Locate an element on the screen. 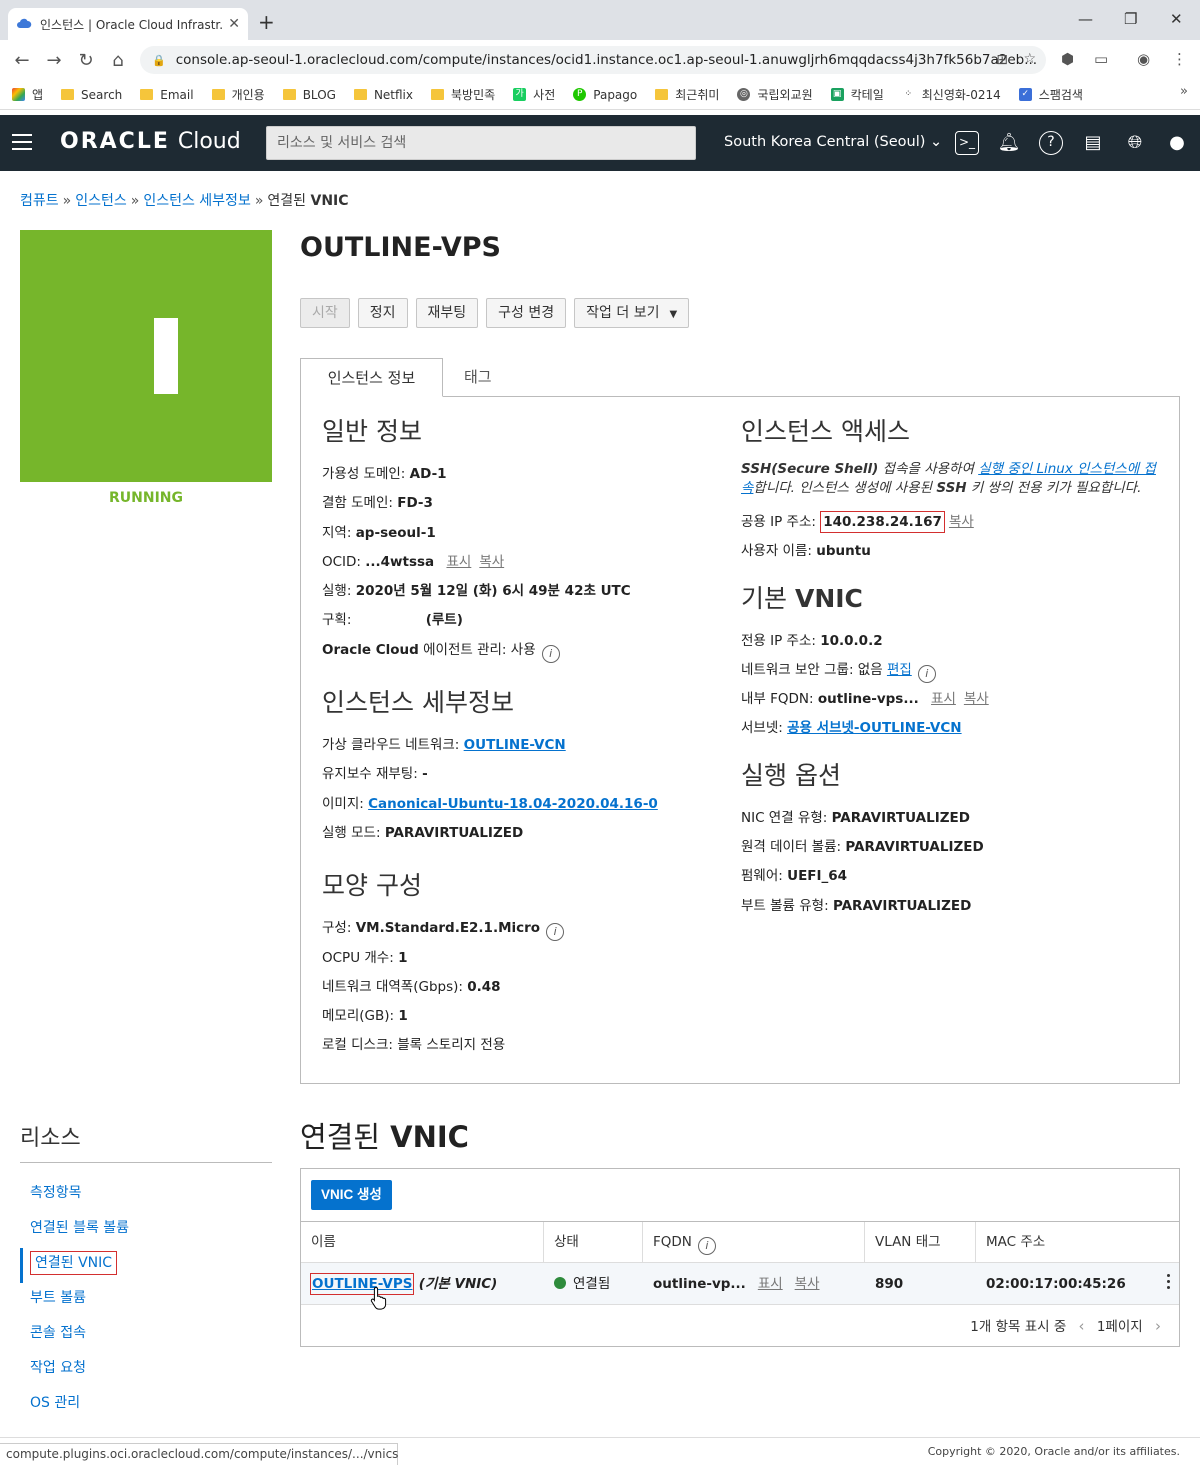 The height and width of the screenshot is (1465, 1200). help-icon: ? is located at coordinates (1051, 143).